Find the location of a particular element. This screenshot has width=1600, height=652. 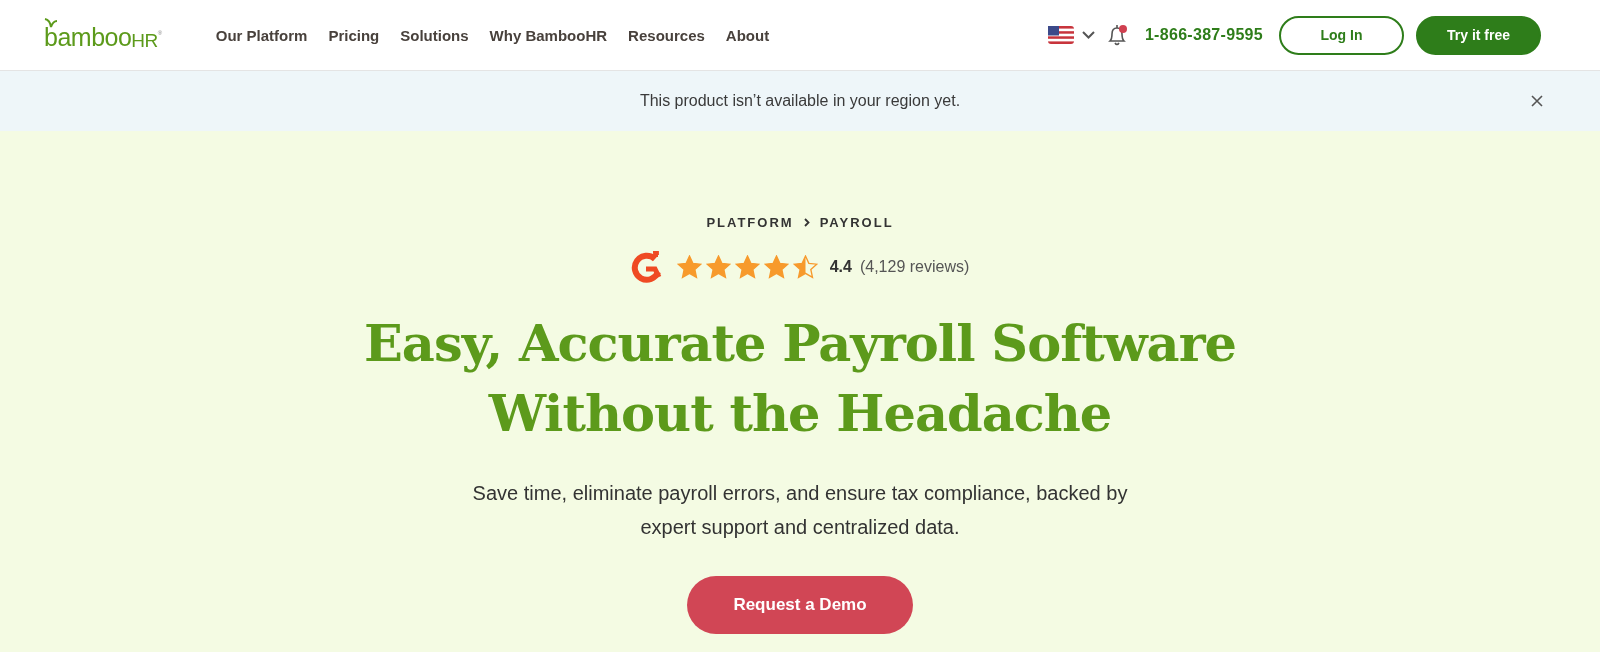

login-button: Log In is located at coordinates (1341, 35).